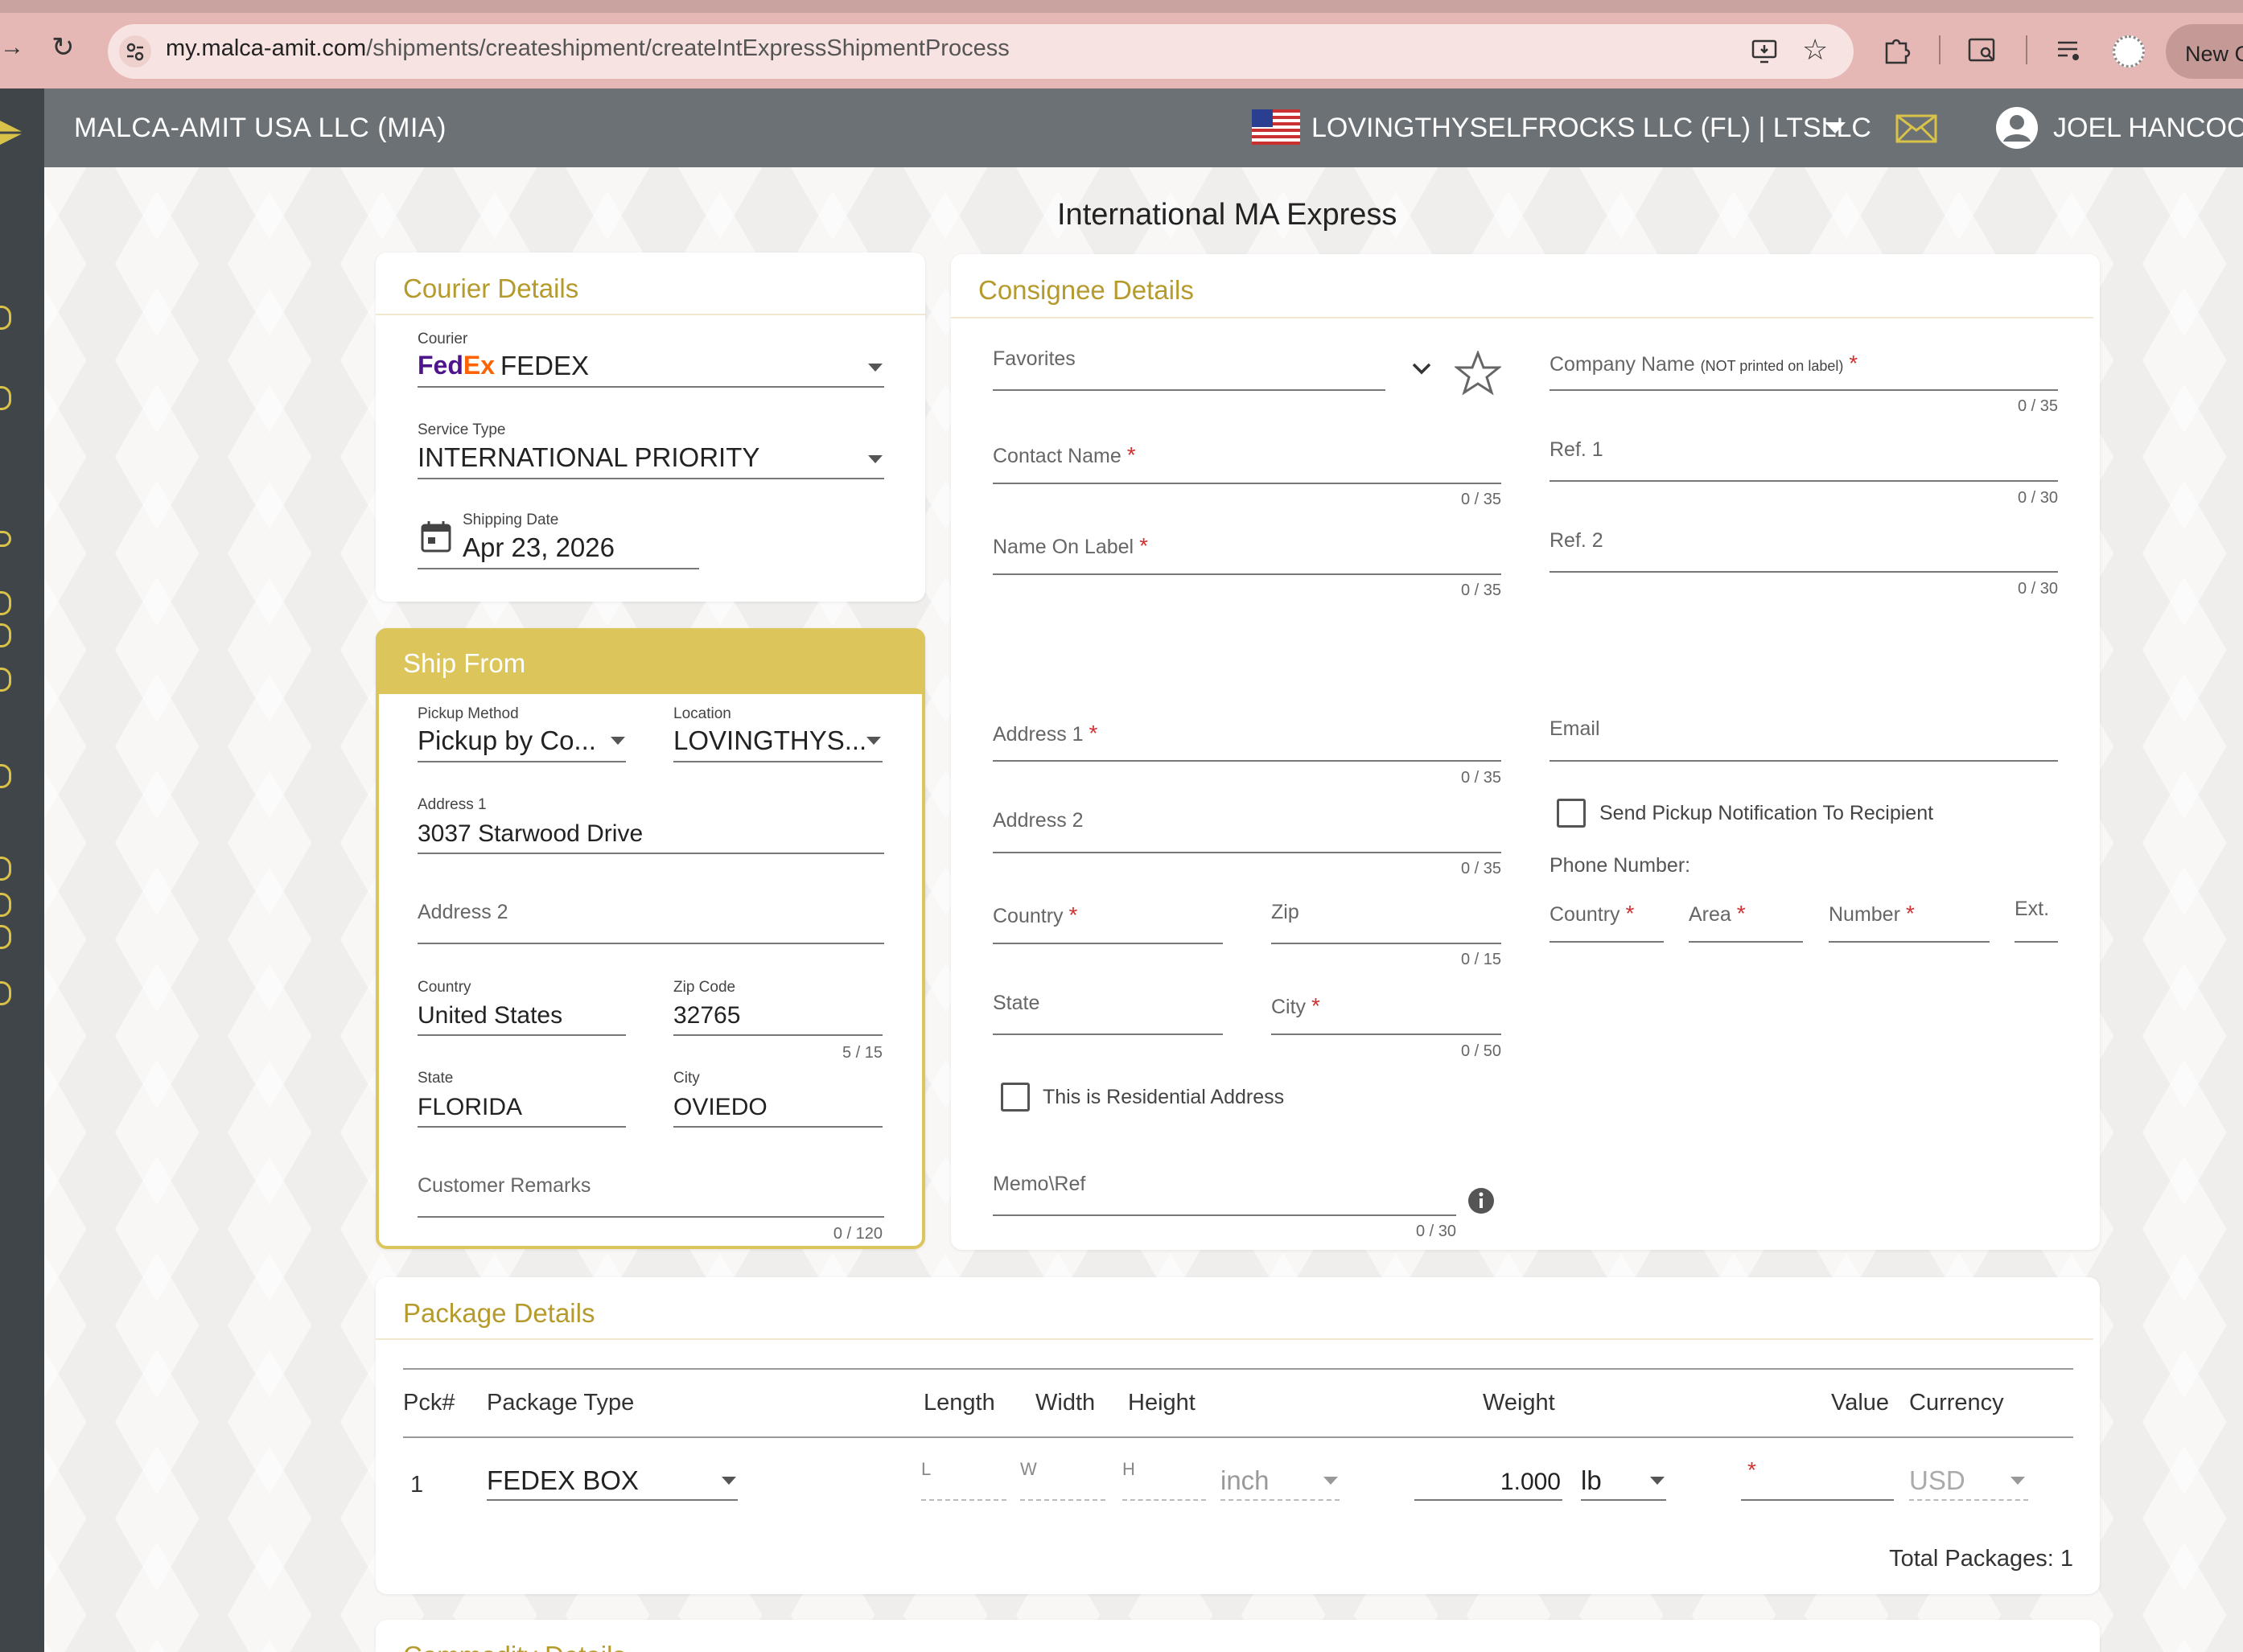 This screenshot has width=2243, height=1652. What do you see at coordinates (2070, 53) in the screenshot?
I see `reading-list-icon` at bounding box center [2070, 53].